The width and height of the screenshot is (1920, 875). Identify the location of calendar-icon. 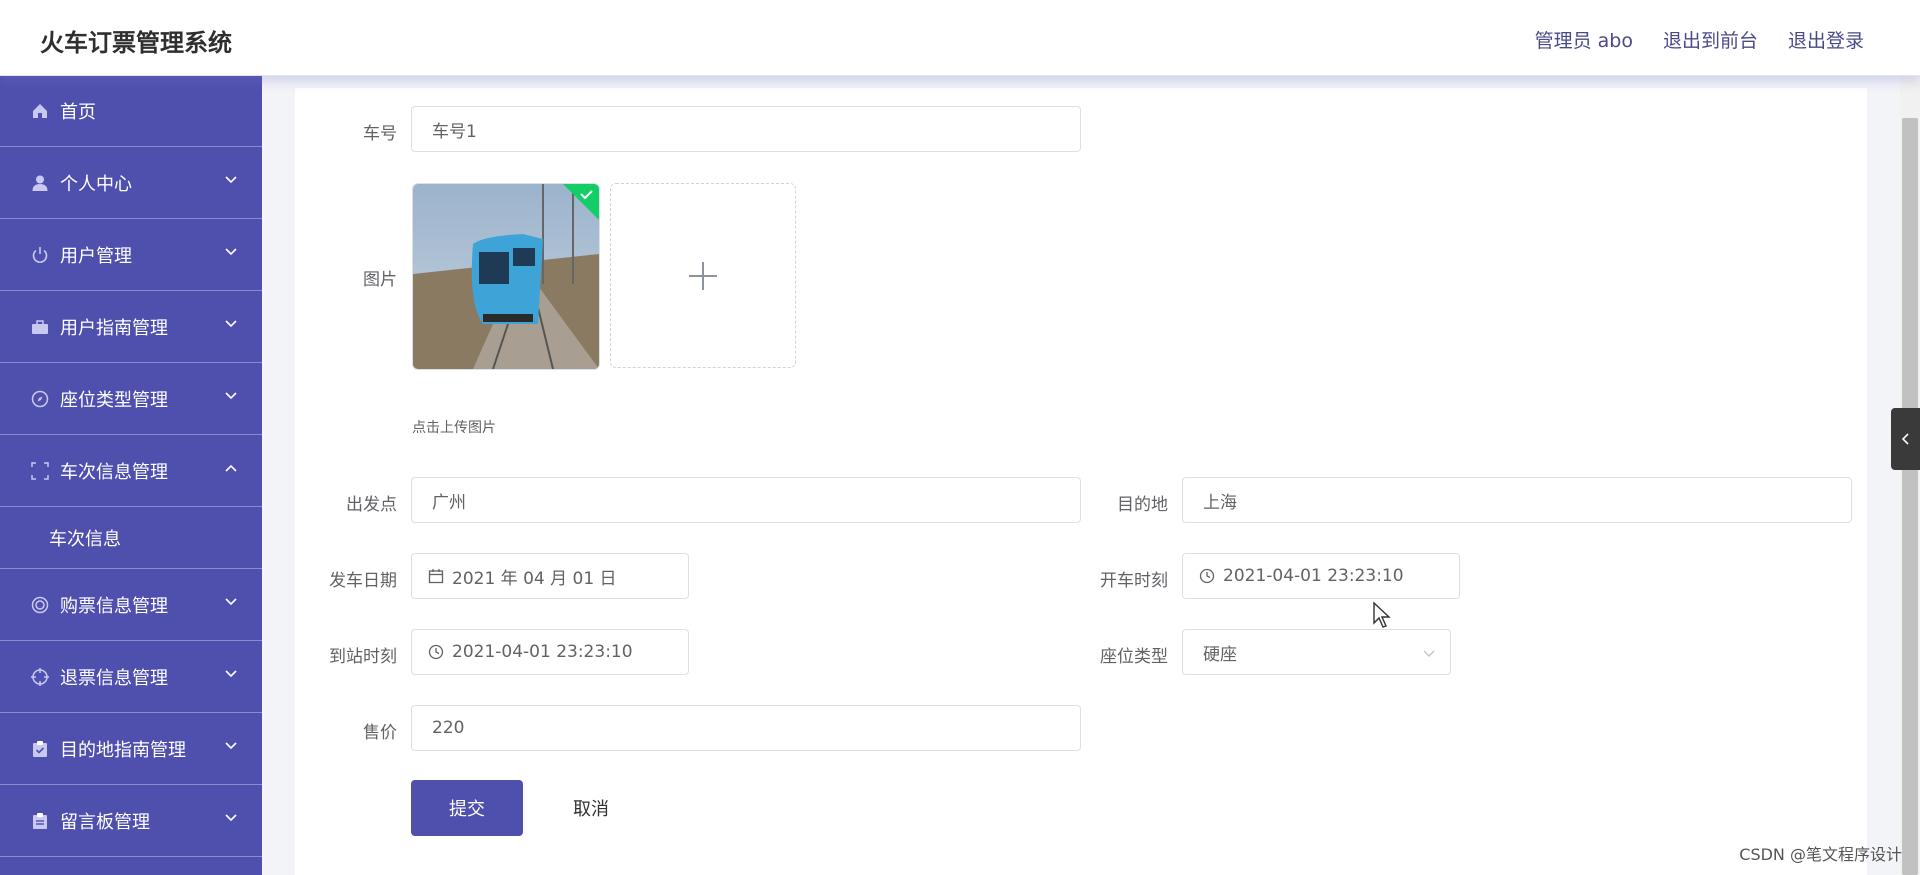
(436, 576).